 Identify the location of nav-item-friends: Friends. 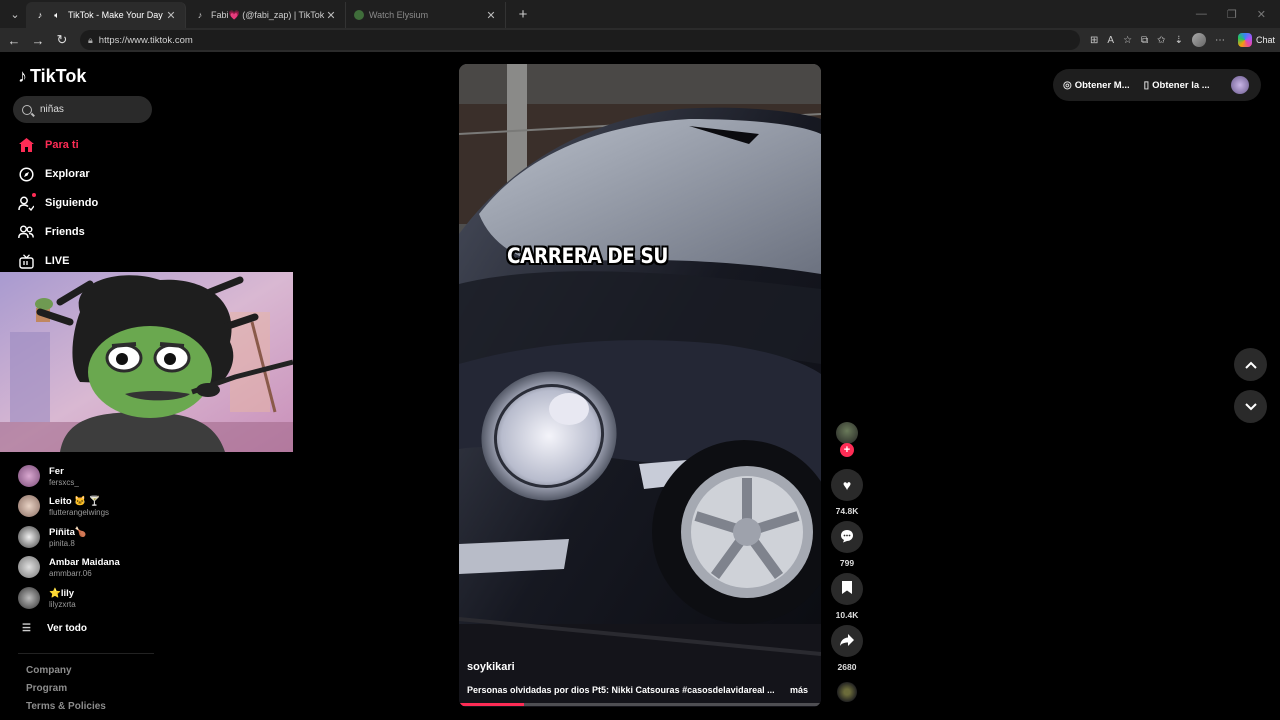
(51, 232).